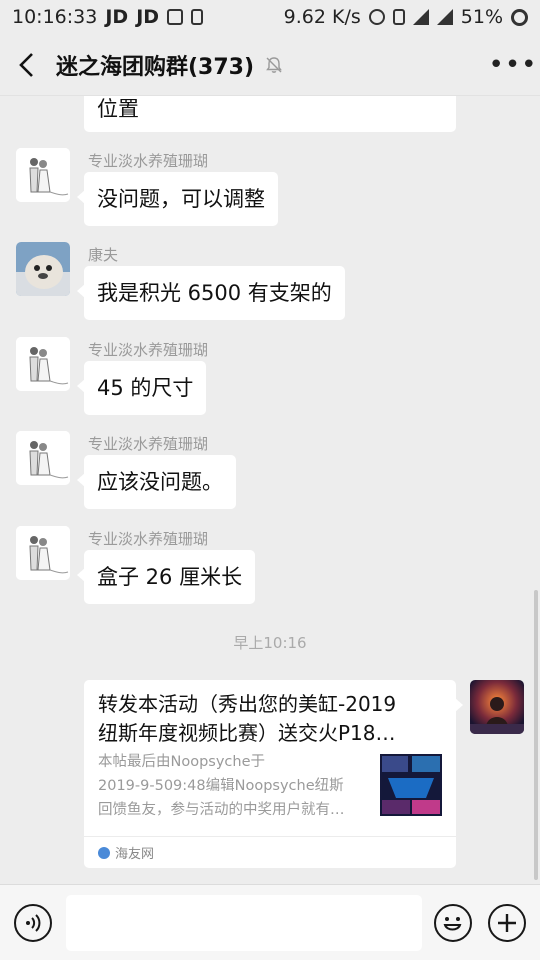 Image resolution: width=540 pixels, height=960 pixels. I want to click on message-input, so click(244, 923).